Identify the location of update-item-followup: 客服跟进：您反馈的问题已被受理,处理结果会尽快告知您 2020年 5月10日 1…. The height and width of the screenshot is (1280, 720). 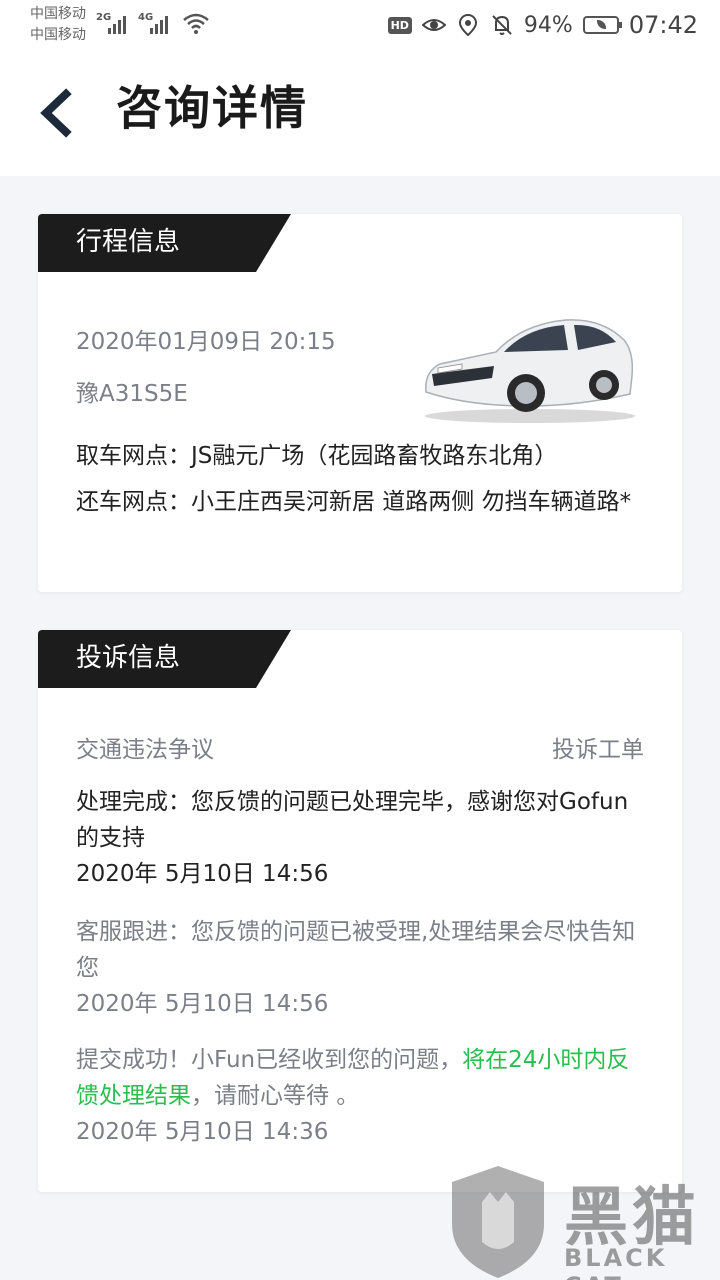
(362, 968).